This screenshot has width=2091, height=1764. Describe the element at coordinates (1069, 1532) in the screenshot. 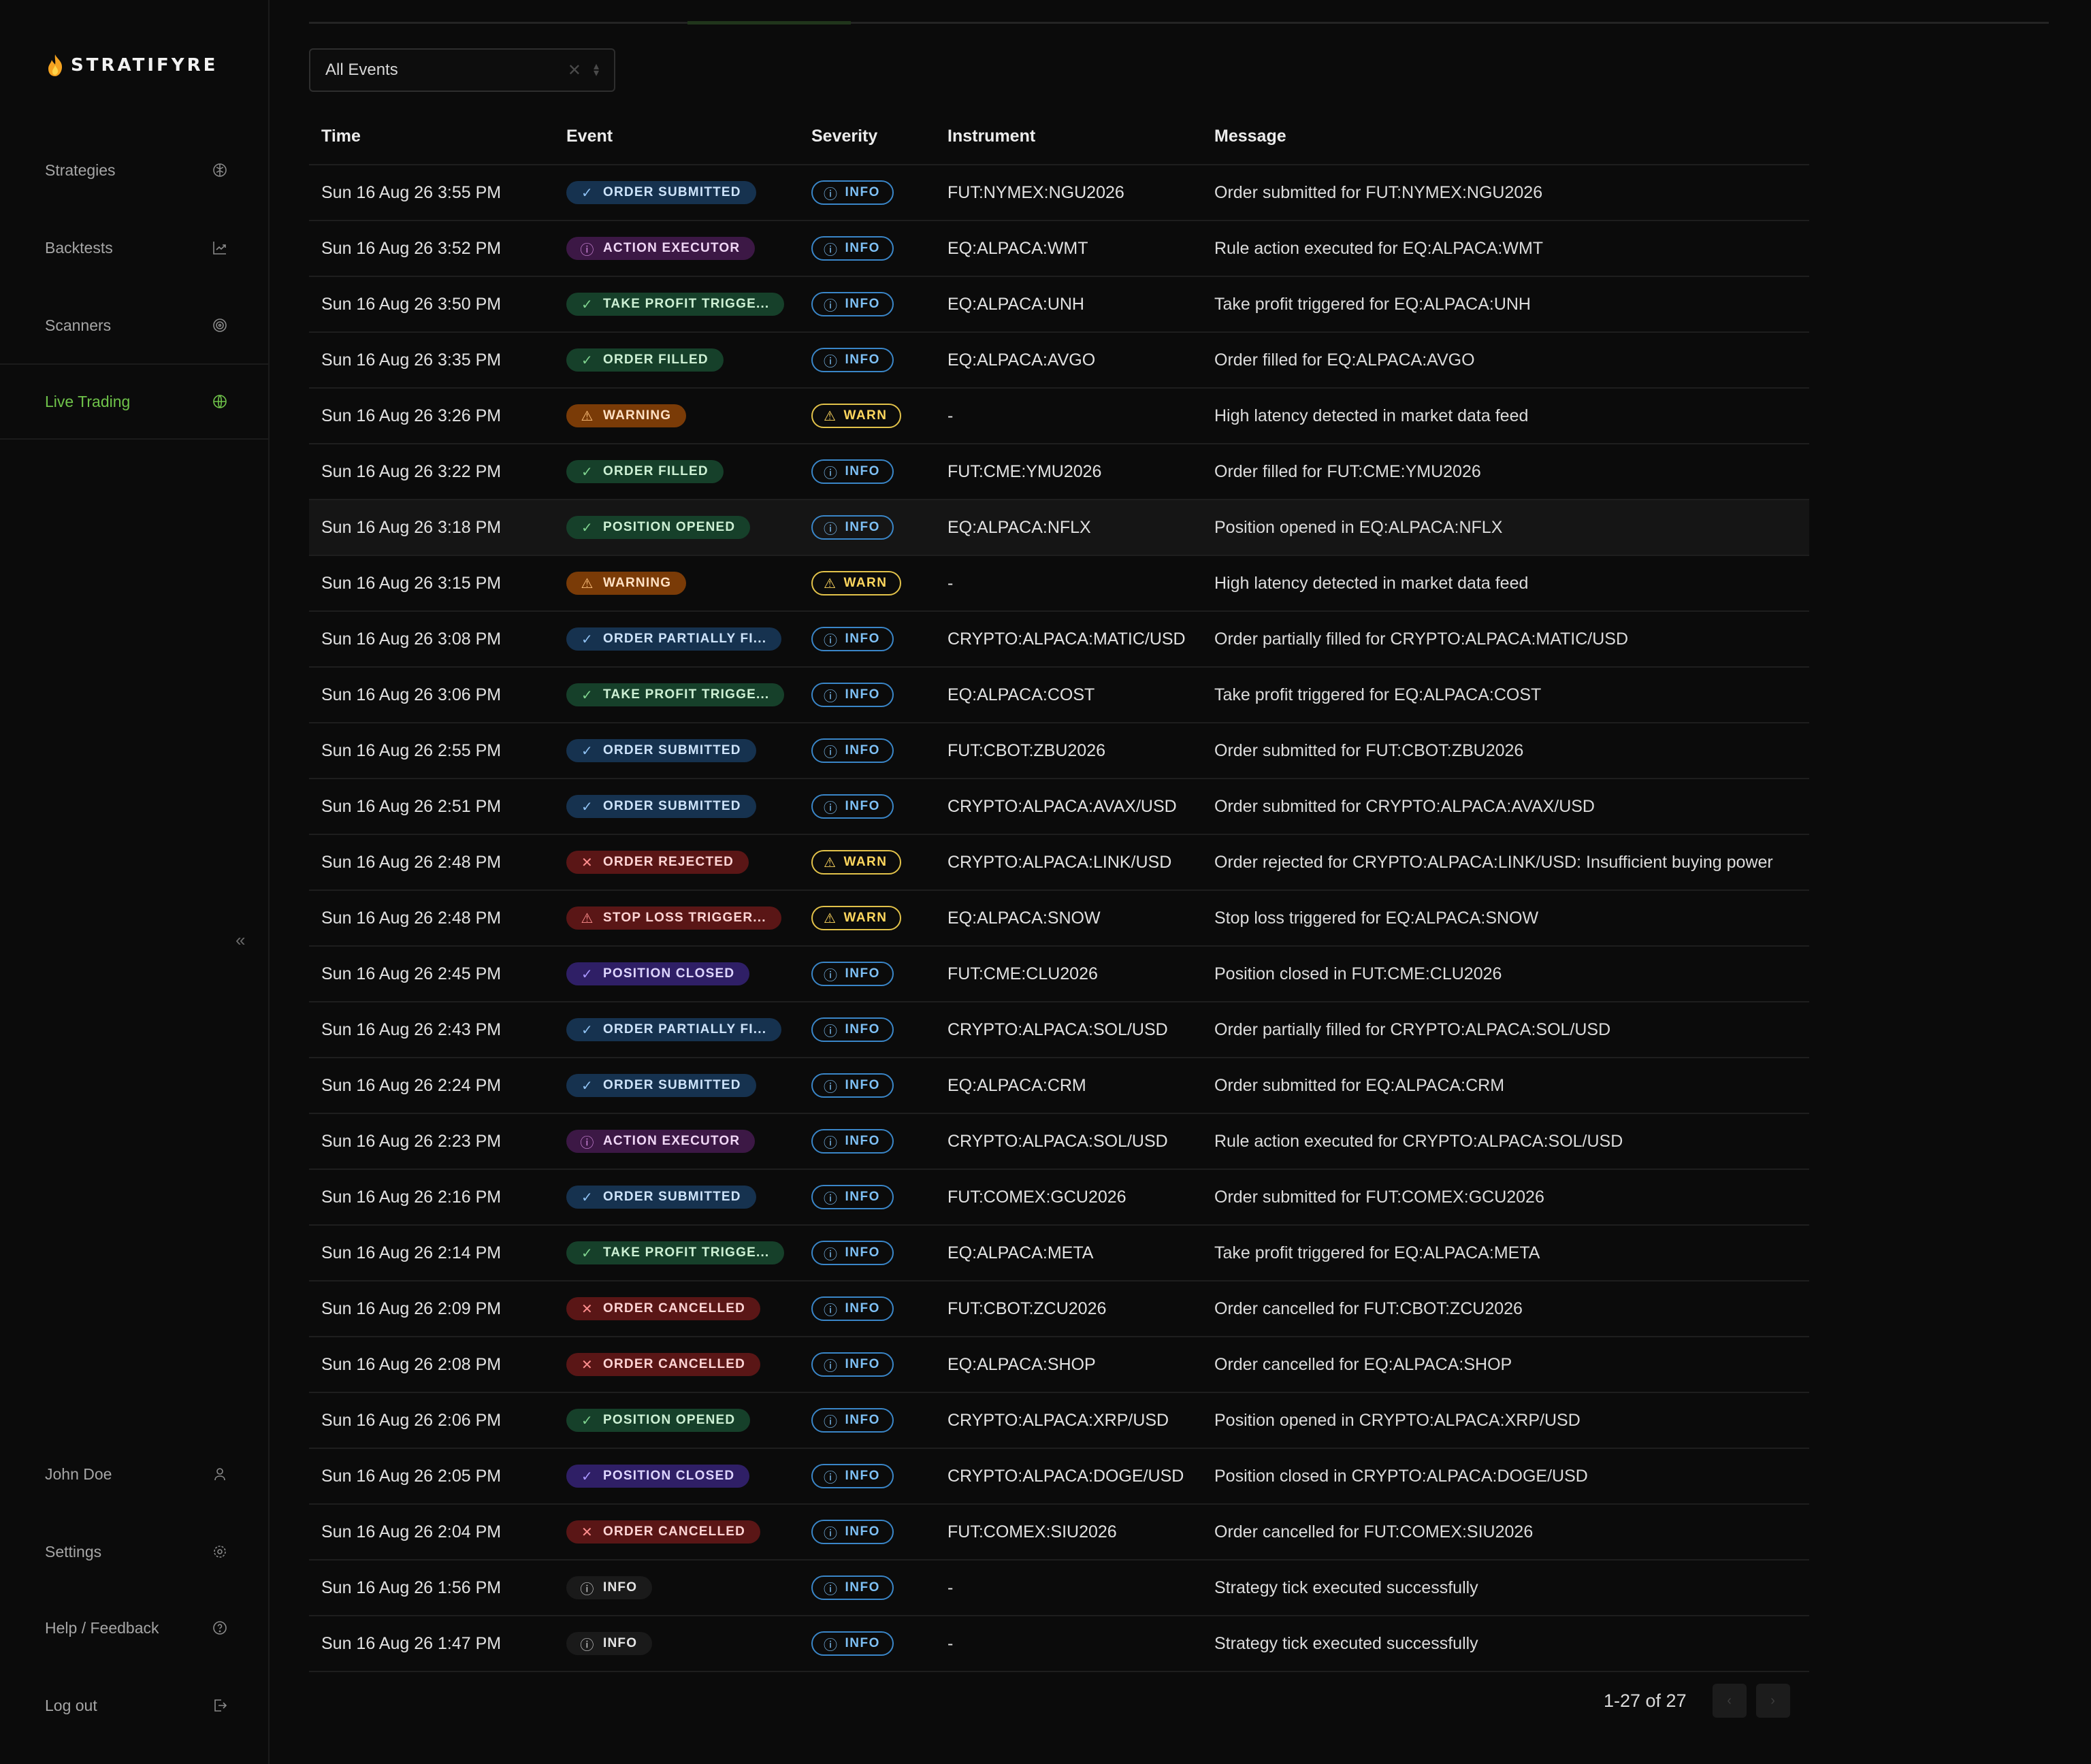

I see `cell-instrument: FUT:COMEX:SIU2026` at that location.